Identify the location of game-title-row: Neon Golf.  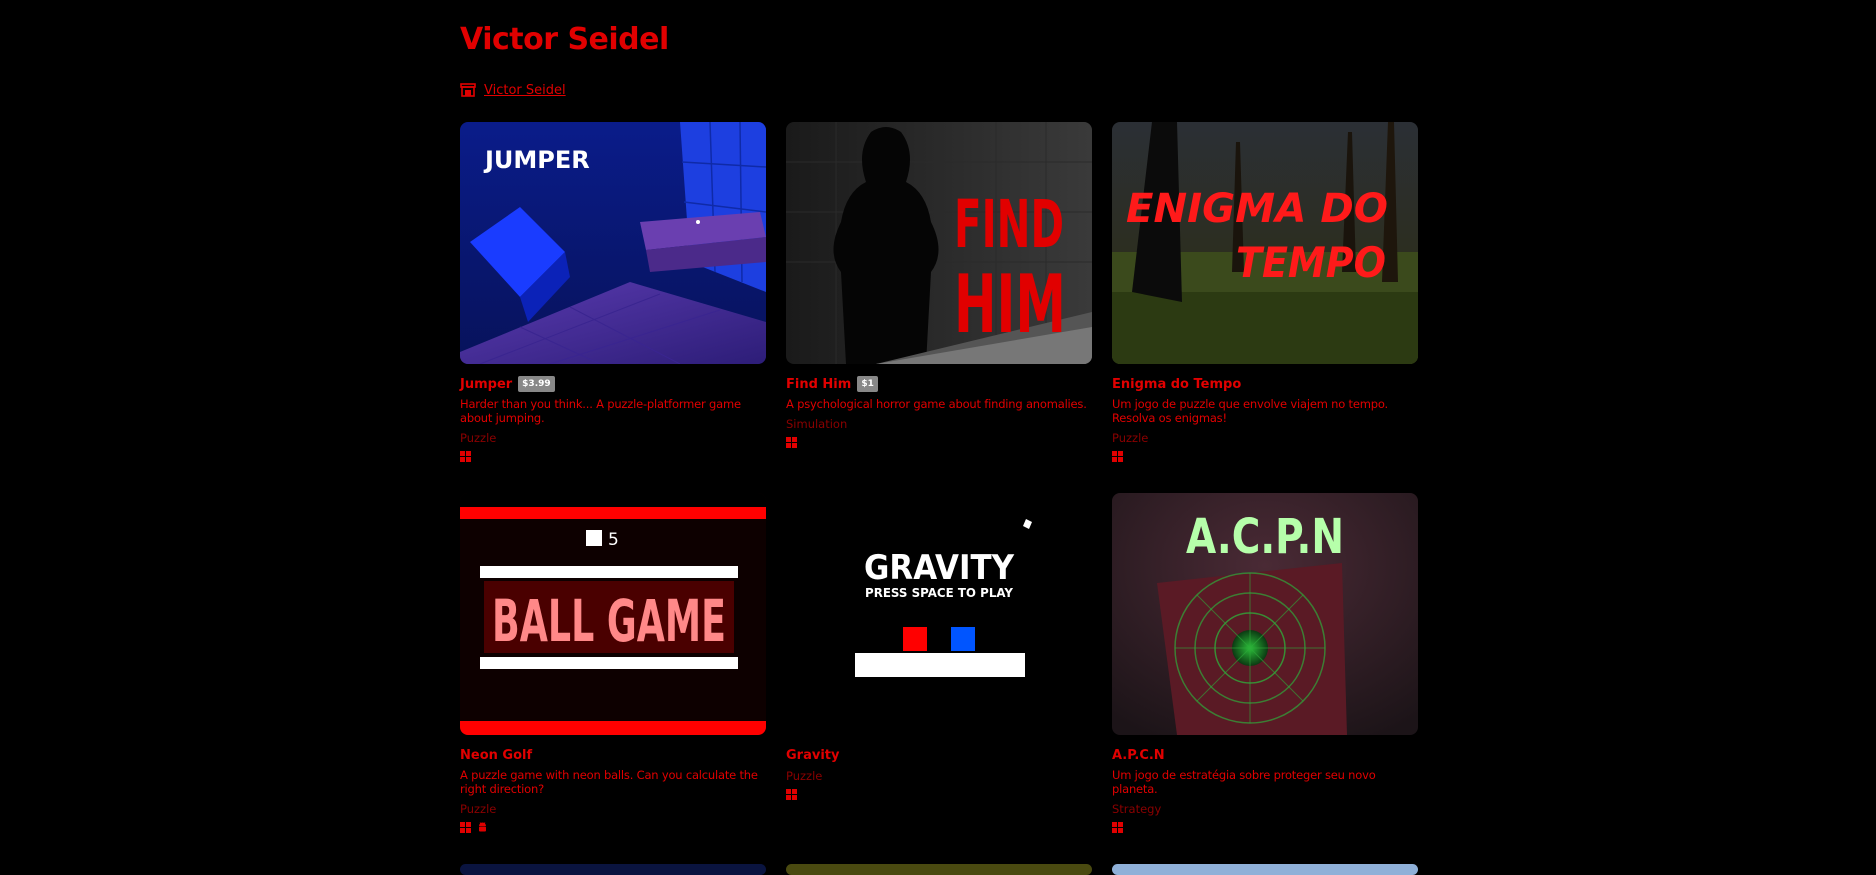
(613, 755).